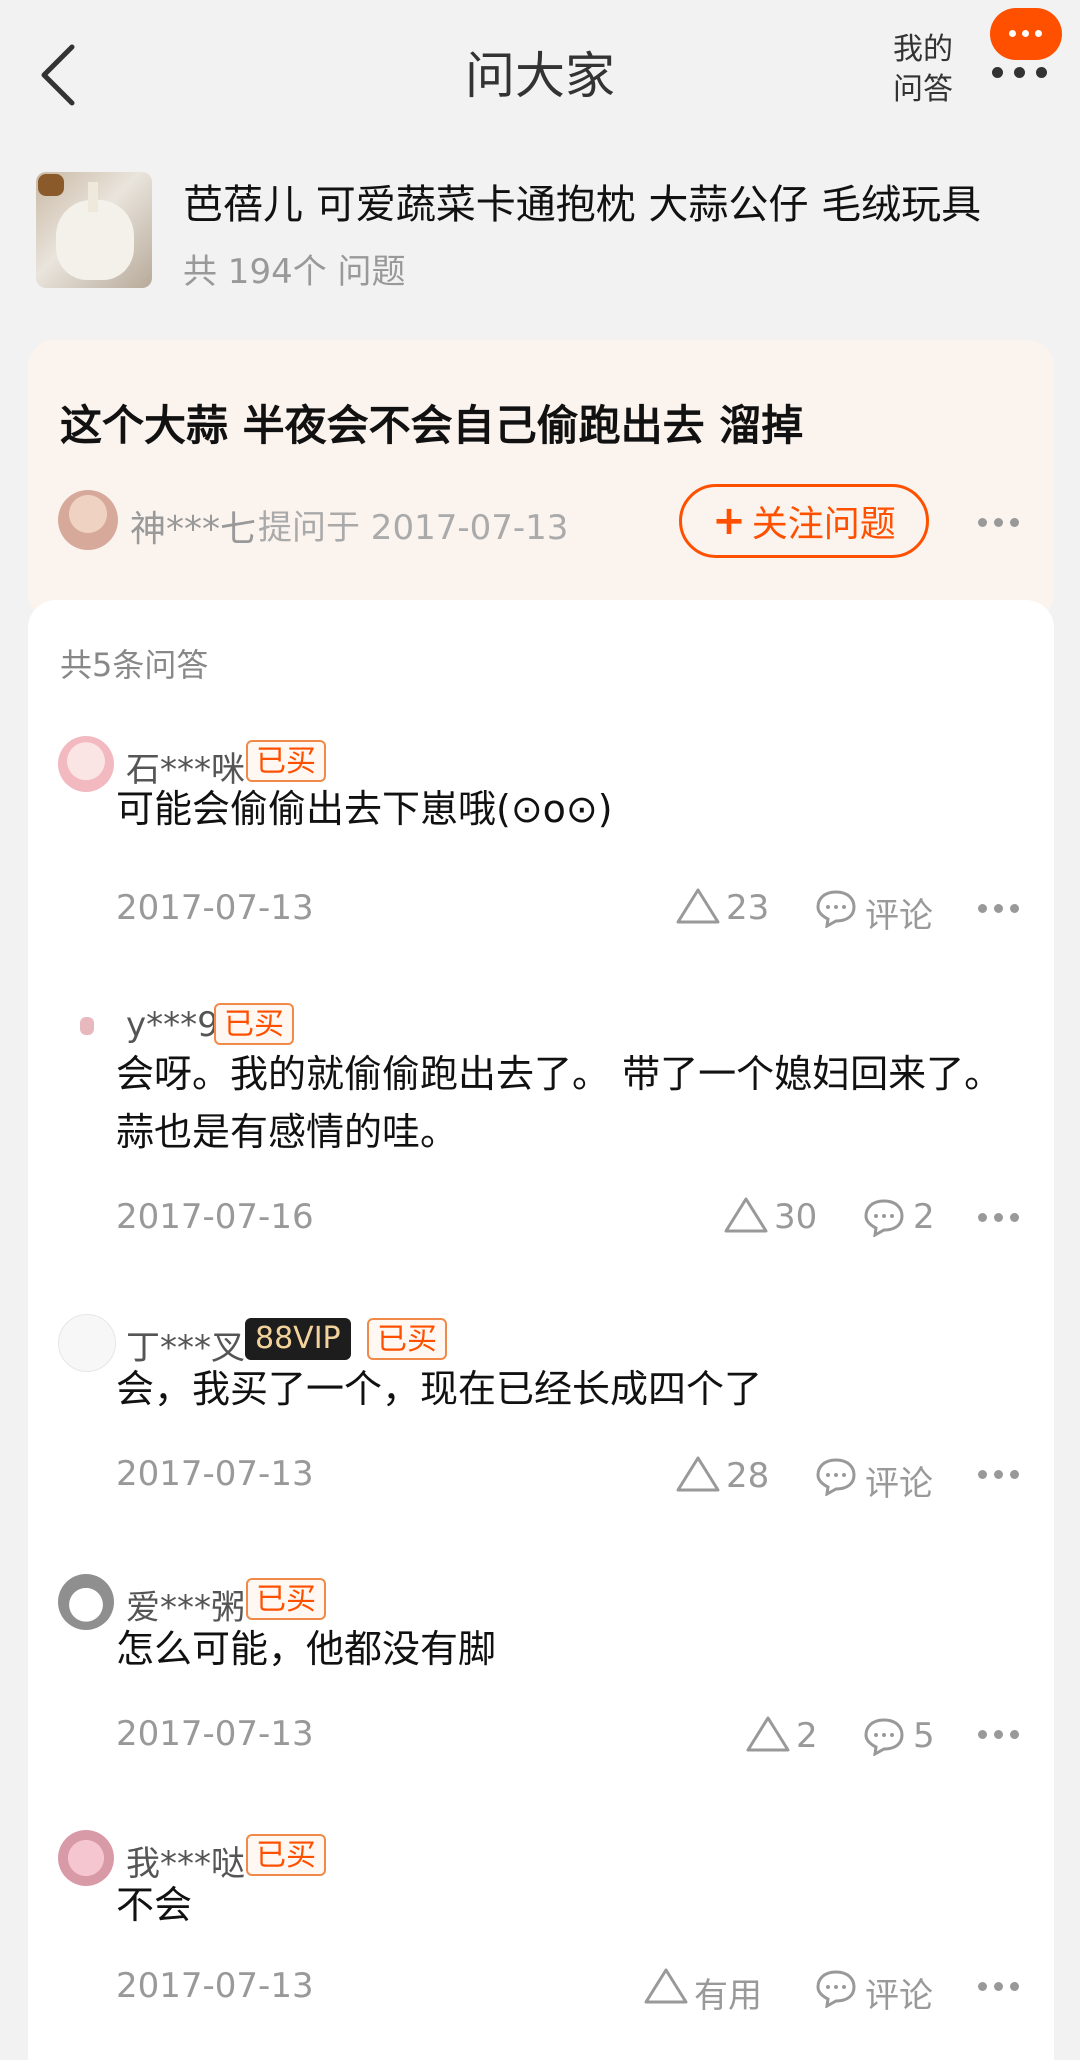 This screenshot has height=2060, width=1080. I want to click on answer-text: 怎么可能，他都没有脚, so click(306, 1649).